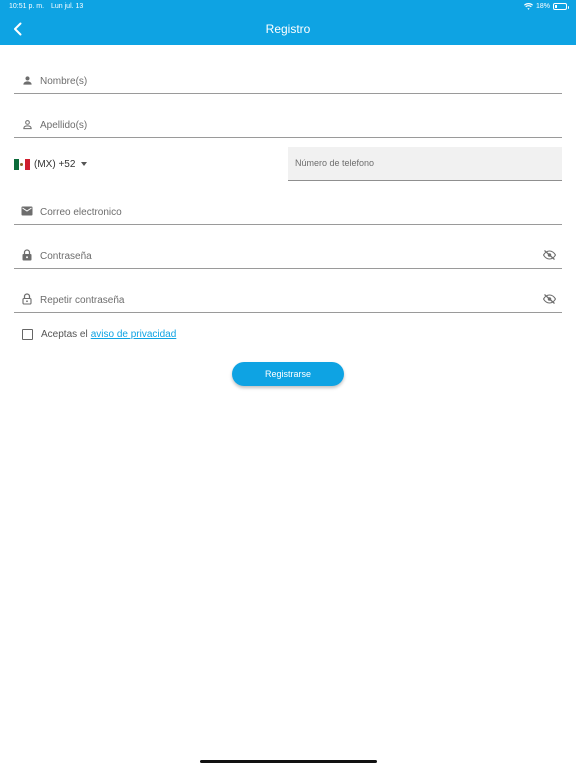 Image resolution: width=576 pixels, height=768 pixels. What do you see at coordinates (67, 6) in the screenshot?
I see `status-date: Lun jul. 13` at bounding box center [67, 6].